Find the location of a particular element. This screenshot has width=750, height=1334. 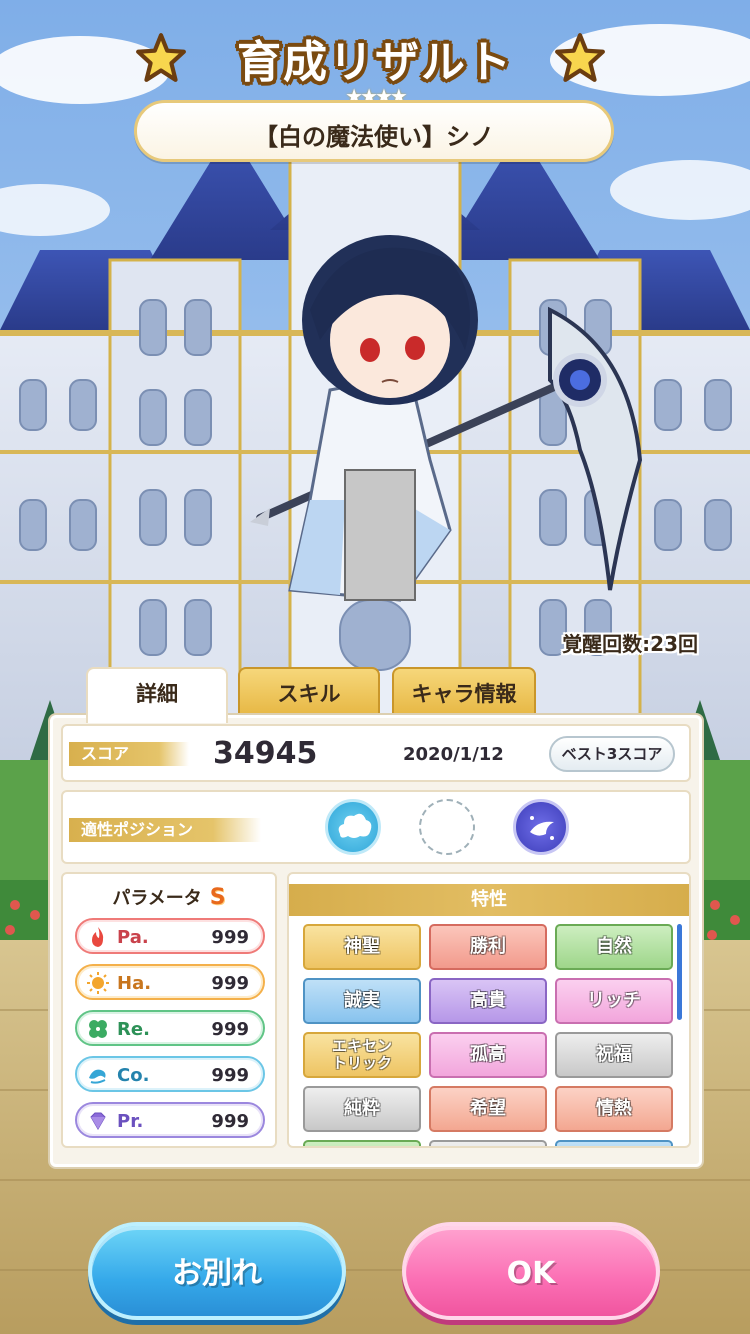

trait-badge: 祝福 is located at coordinates (614, 1055).